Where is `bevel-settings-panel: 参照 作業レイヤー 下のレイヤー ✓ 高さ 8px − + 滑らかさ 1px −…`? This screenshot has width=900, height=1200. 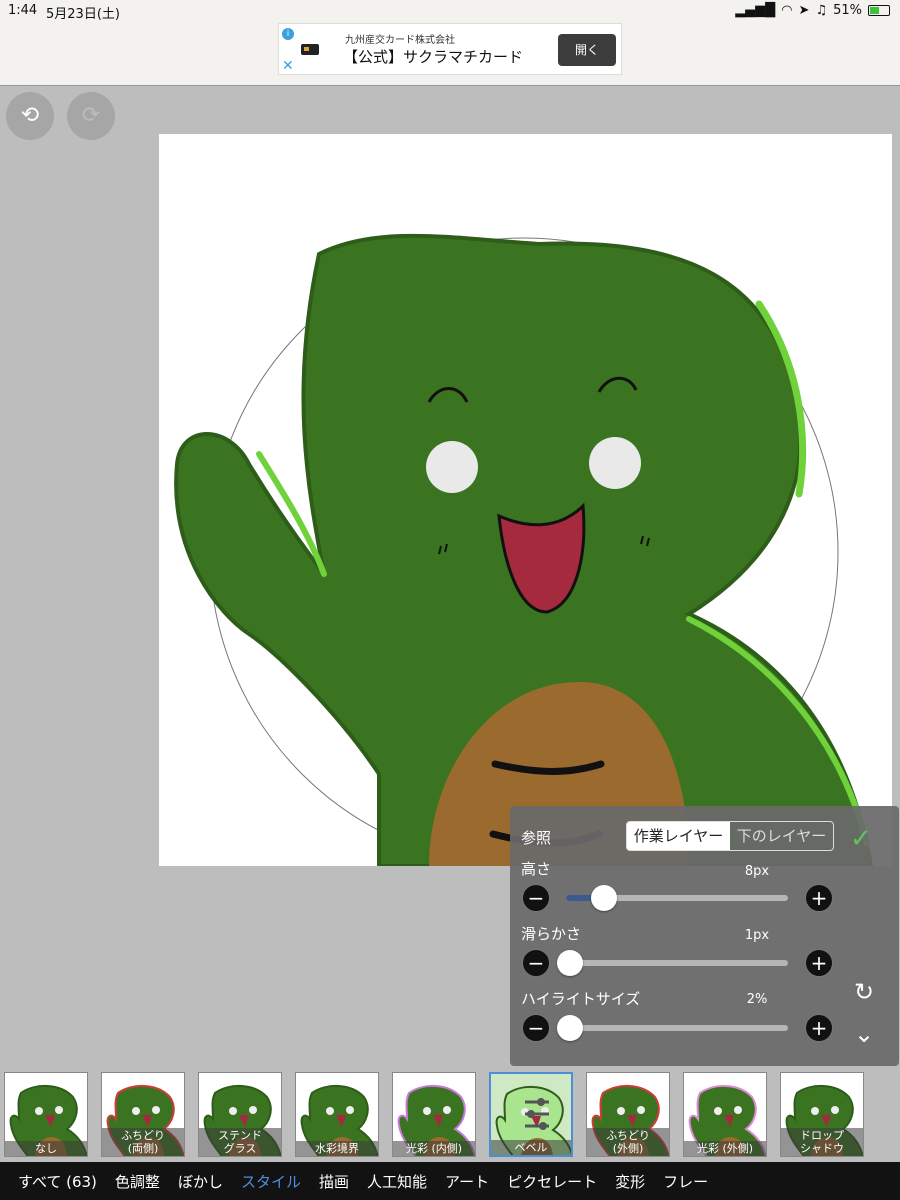 bevel-settings-panel: 参照 作業レイヤー 下のレイヤー ✓ 高さ 8px − + 滑らかさ 1px −… is located at coordinates (704, 936).